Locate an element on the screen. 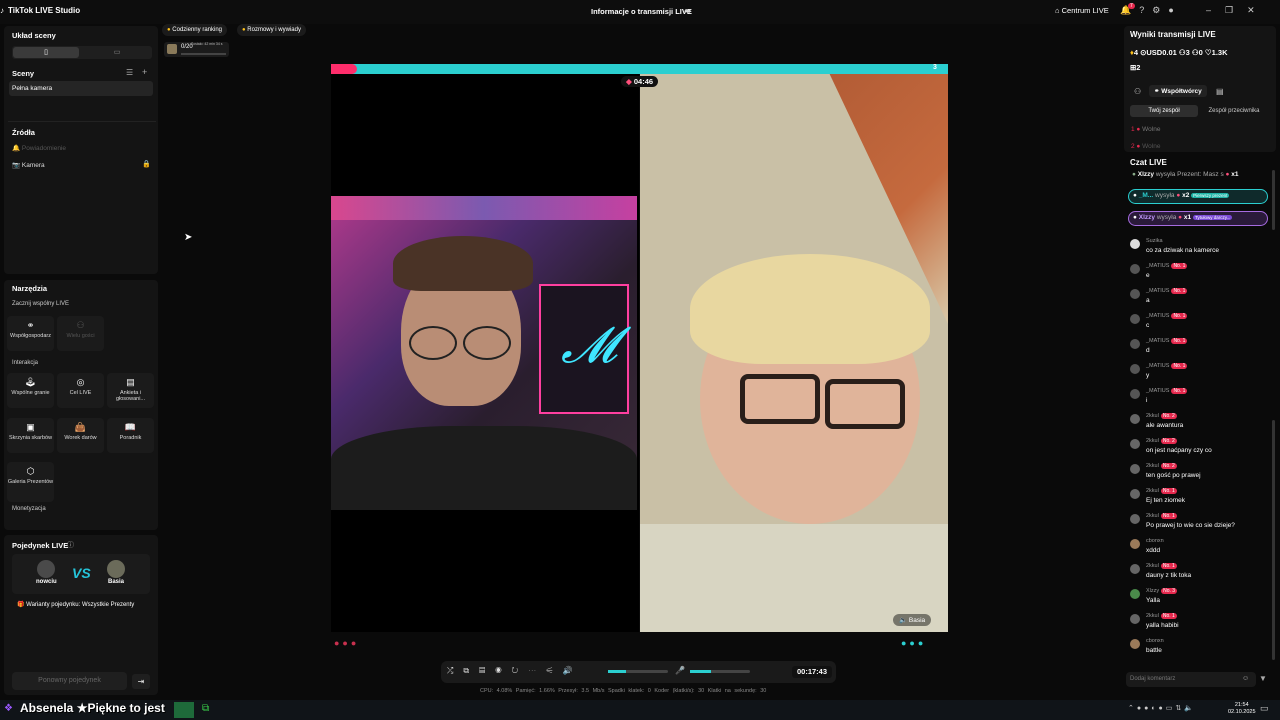 The width and height of the screenshot is (1280, 720). window-controls: –❐✕ is located at coordinates (1237, 10).